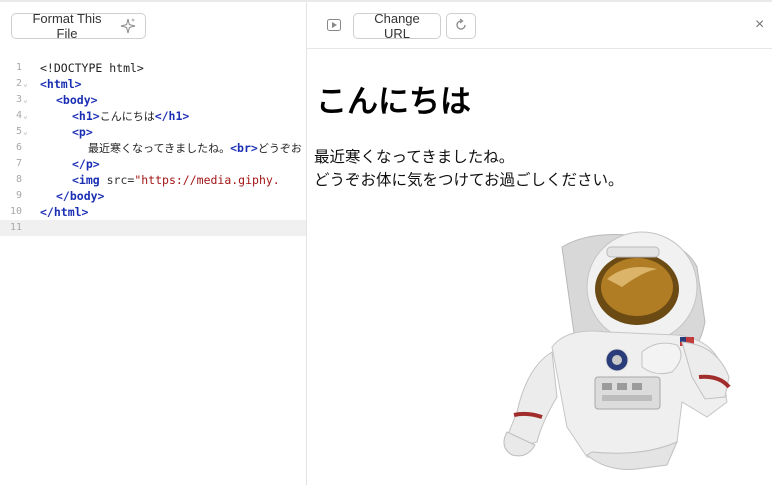 This screenshot has height=485, width=772. I want to click on code-text: どうぞお, so click(279, 148).